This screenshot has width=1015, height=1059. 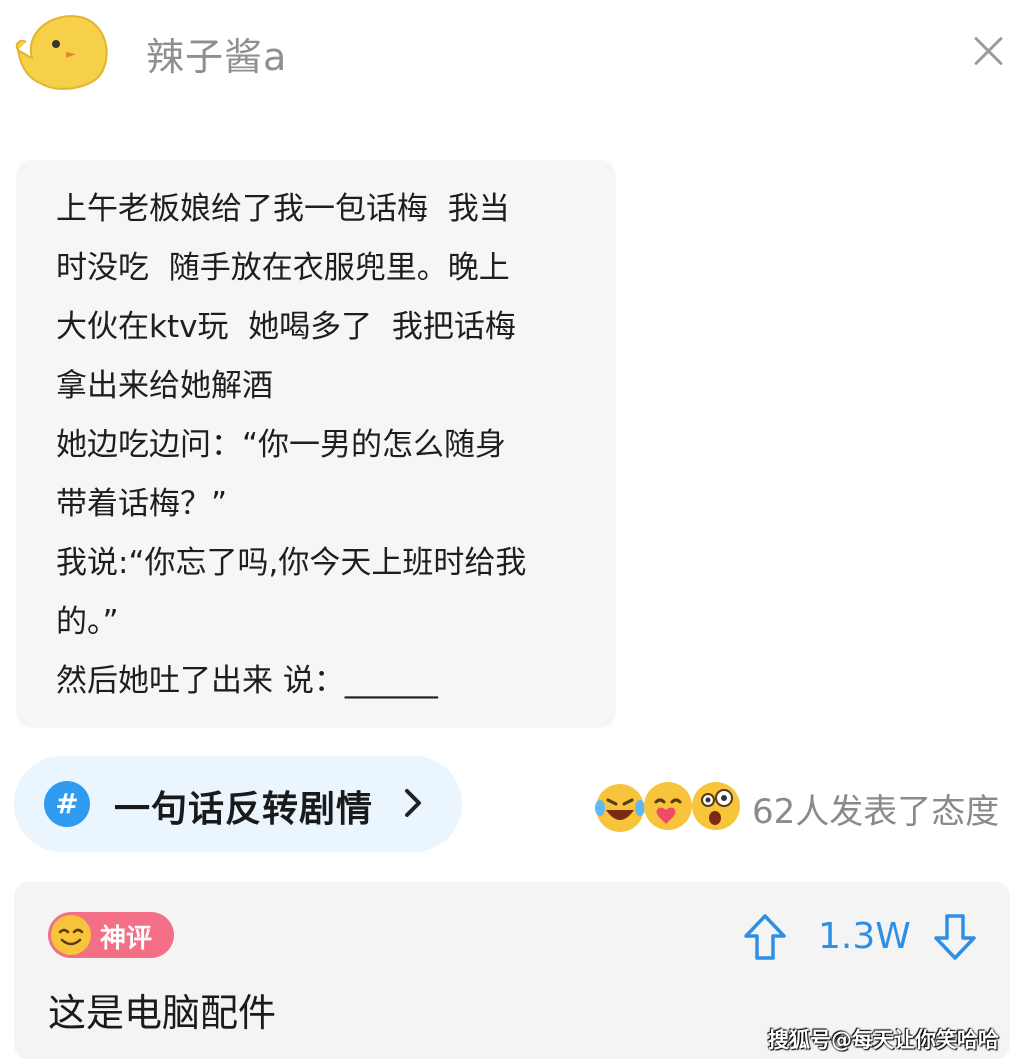 I want to click on comment-text: 这是电脑配件, so click(x=162, y=1013).